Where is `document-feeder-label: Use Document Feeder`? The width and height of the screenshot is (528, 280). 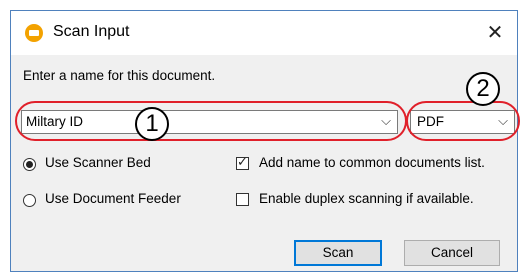
document-feeder-label: Use Document Feeder is located at coordinates (113, 198).